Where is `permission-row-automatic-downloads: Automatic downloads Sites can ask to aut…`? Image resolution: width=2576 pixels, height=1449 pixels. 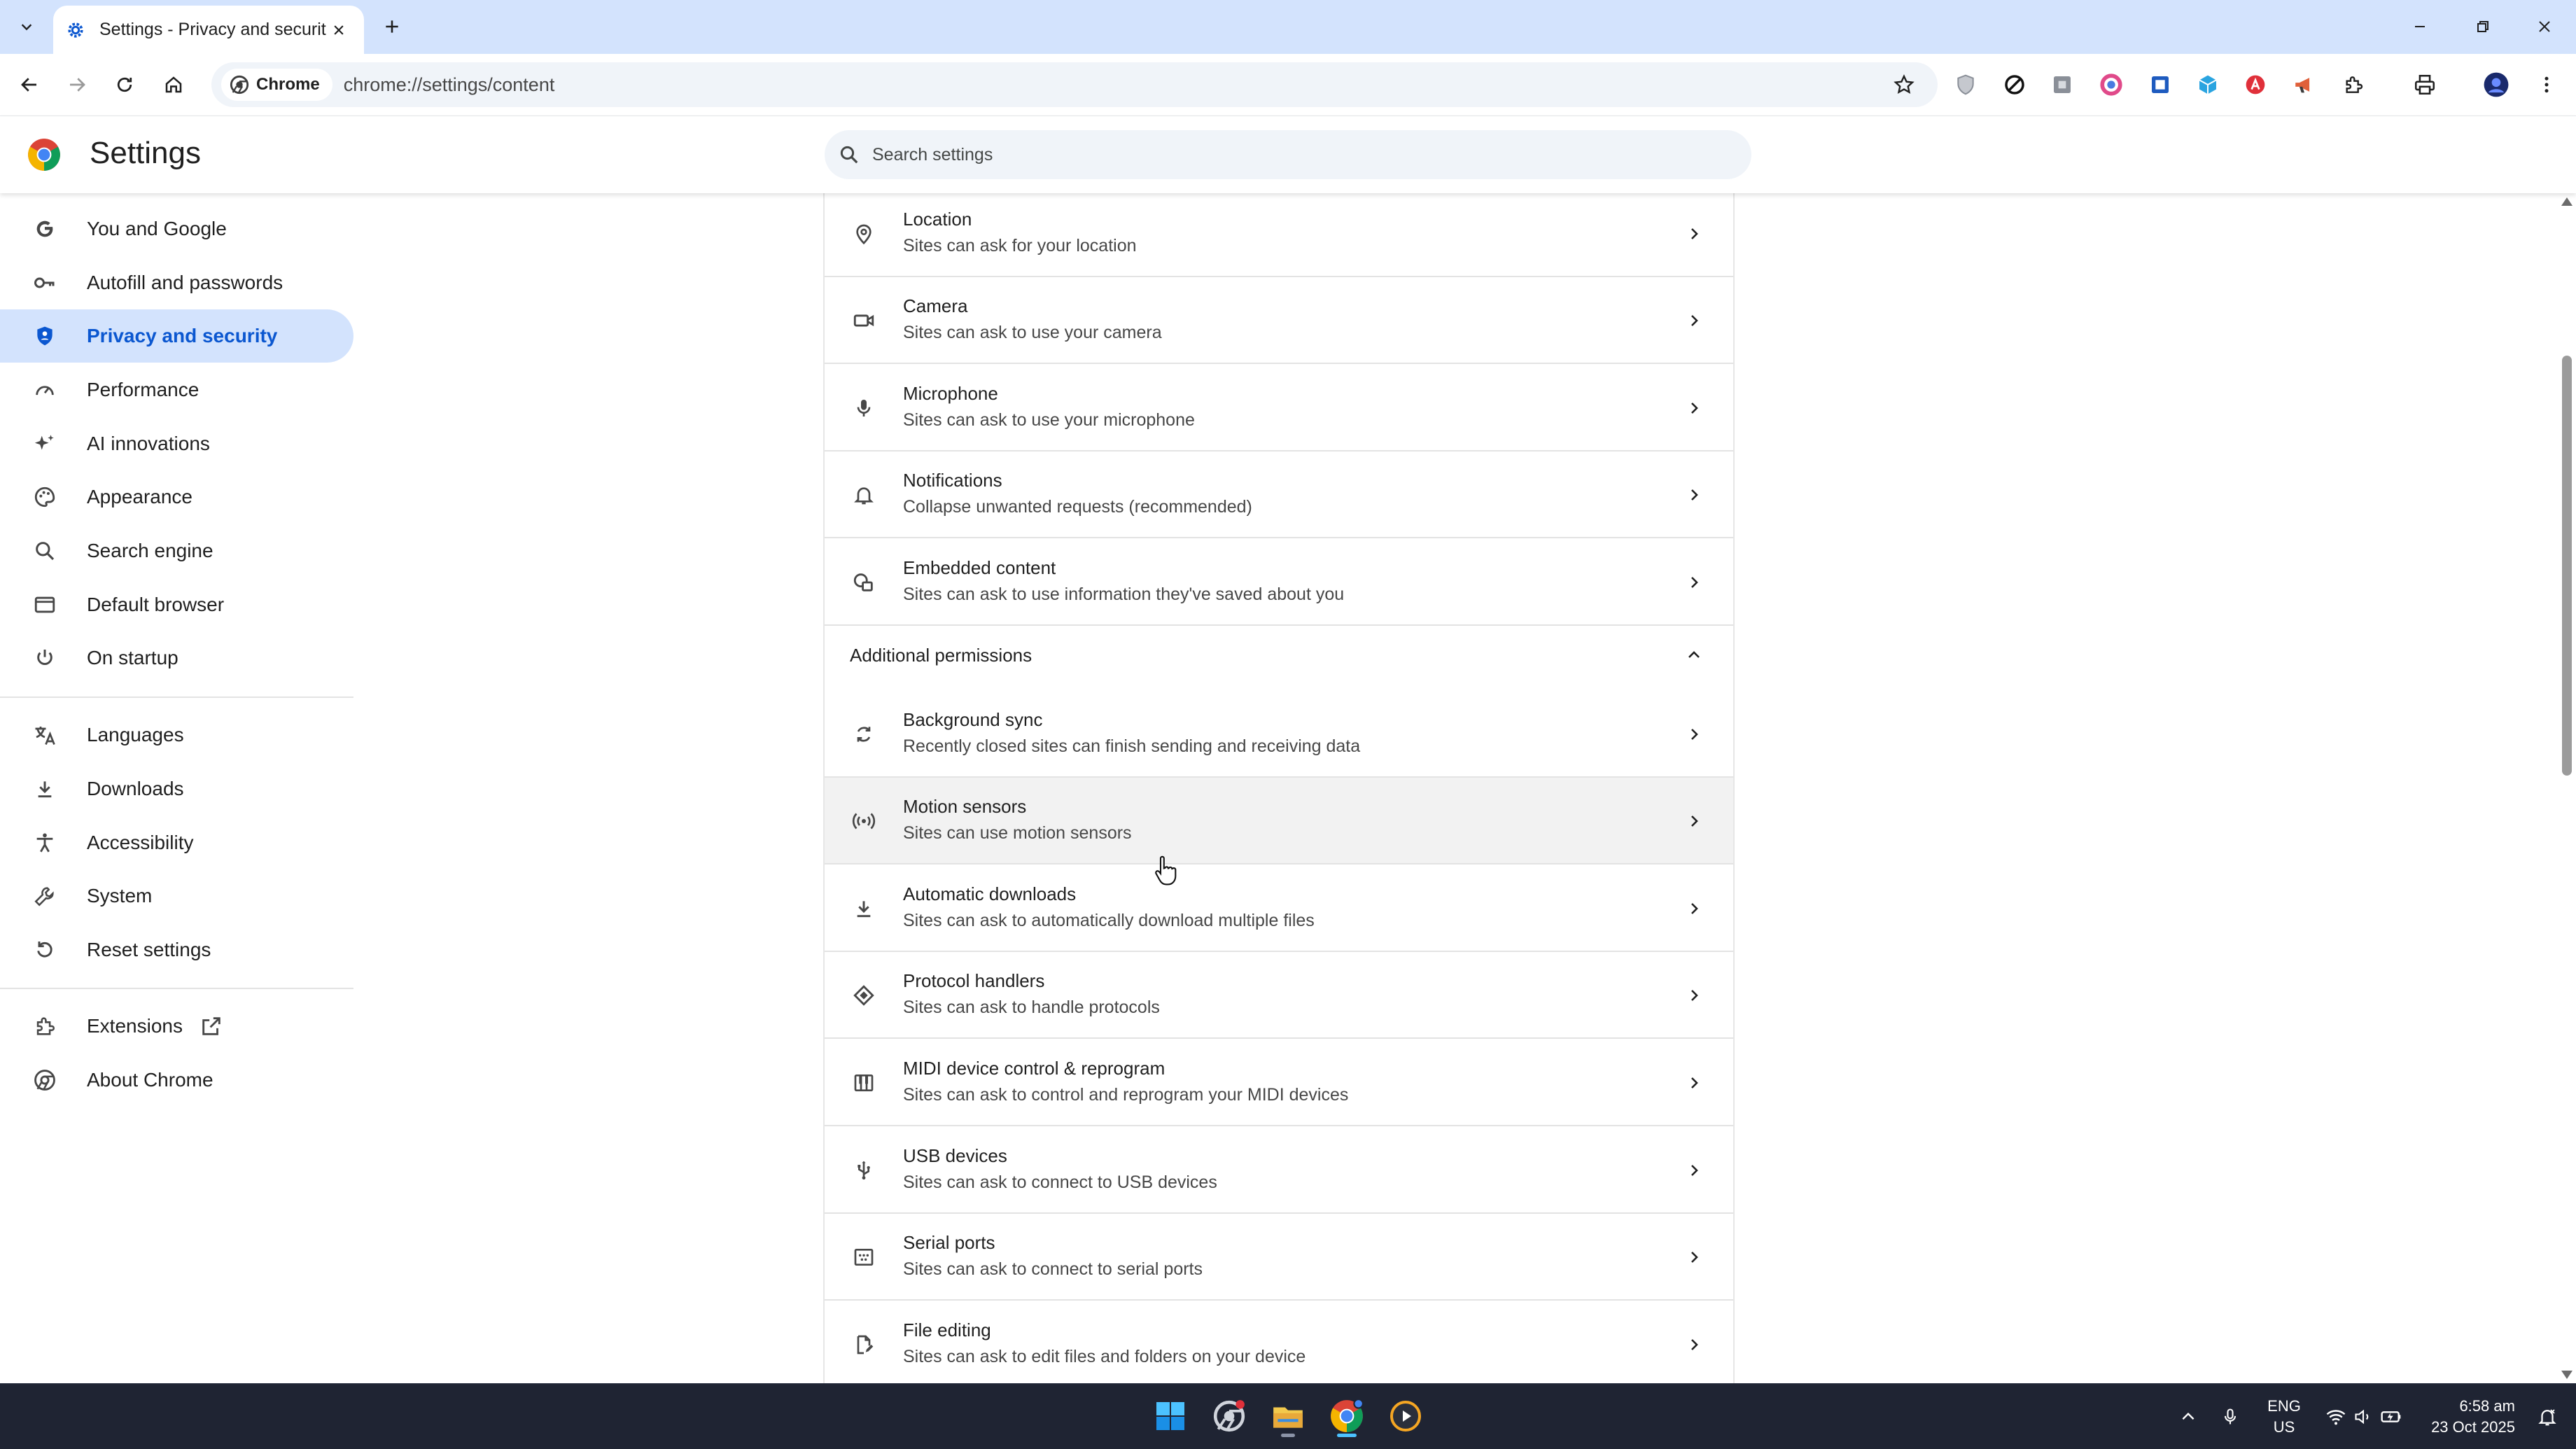
permission-row-automatic-downloads: Automatic downloads Sites can ask to aut… is located at coordinates (1279, 908).